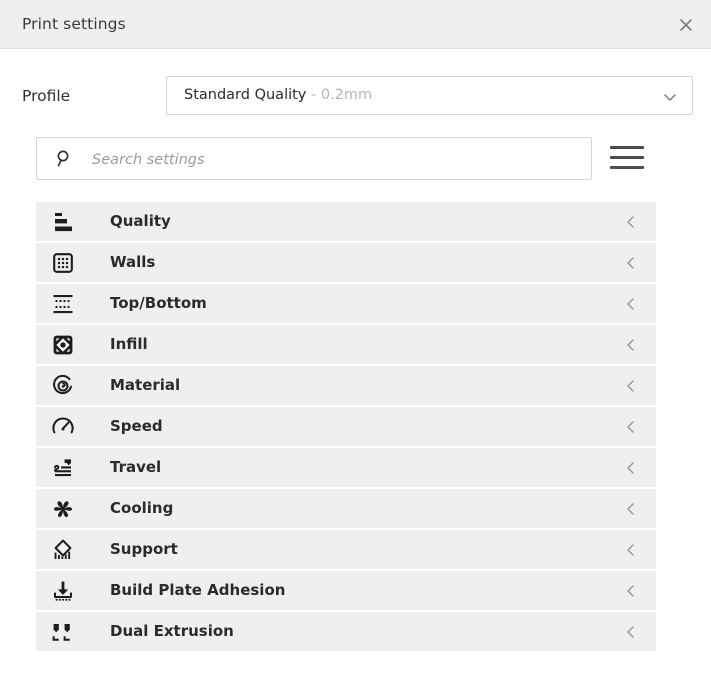 The width and height of the screenshot is (711, 673). Describe the element at coordinates (686, 25) in the screenshot. I see `close-icon` at that location.